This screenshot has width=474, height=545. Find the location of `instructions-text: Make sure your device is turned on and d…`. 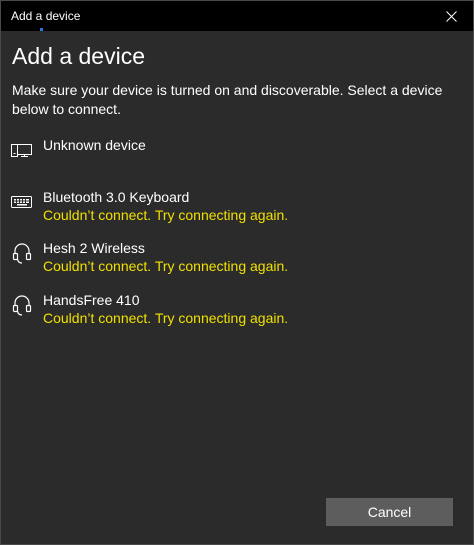

instructions-text: Make sure your device is turned on and d… is located at coordinates (227, 99).